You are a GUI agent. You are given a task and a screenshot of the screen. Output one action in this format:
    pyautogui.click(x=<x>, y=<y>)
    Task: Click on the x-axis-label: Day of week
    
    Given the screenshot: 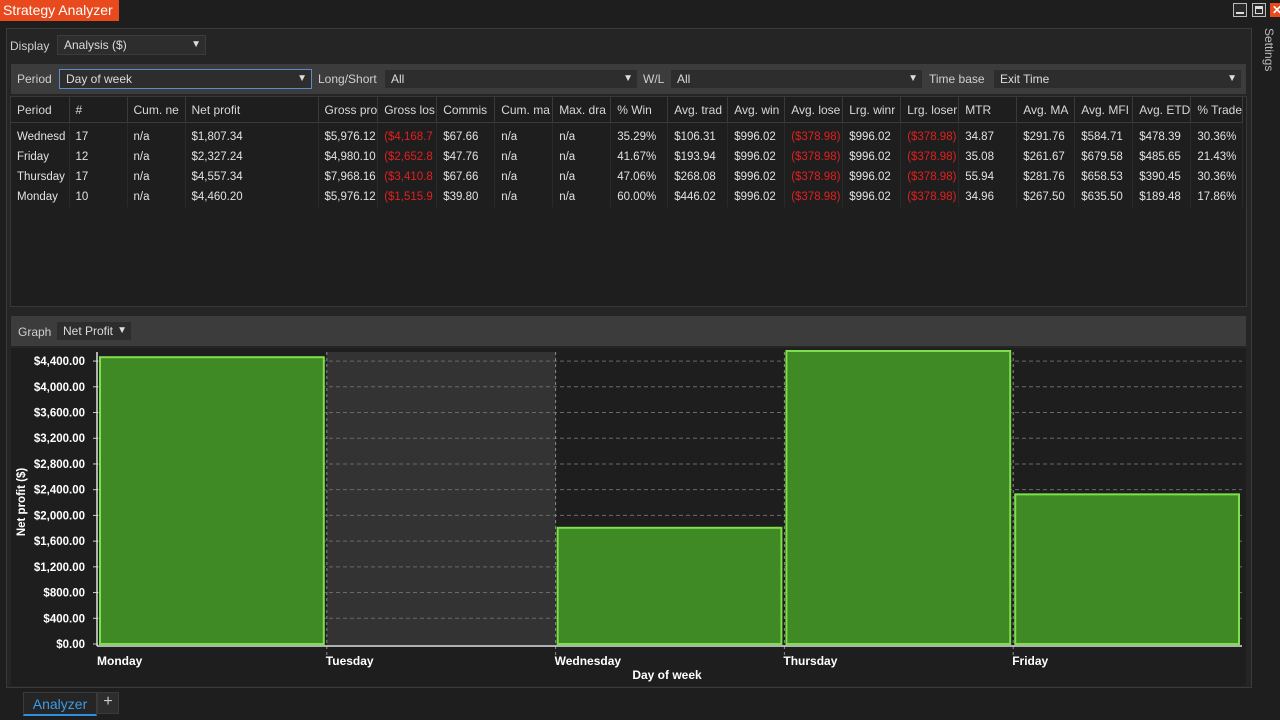 What is the action you would take?
    pyautogui.click(x=667, y=675)
    